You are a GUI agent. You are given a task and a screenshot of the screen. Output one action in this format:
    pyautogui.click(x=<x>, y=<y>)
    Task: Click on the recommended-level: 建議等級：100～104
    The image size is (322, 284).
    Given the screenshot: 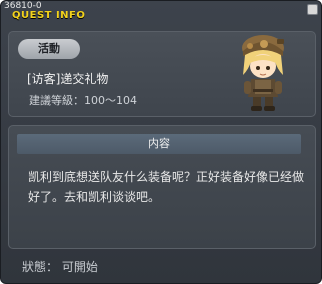 What is the action you would take?
    pyautogui.click(x=83, y=100)
    